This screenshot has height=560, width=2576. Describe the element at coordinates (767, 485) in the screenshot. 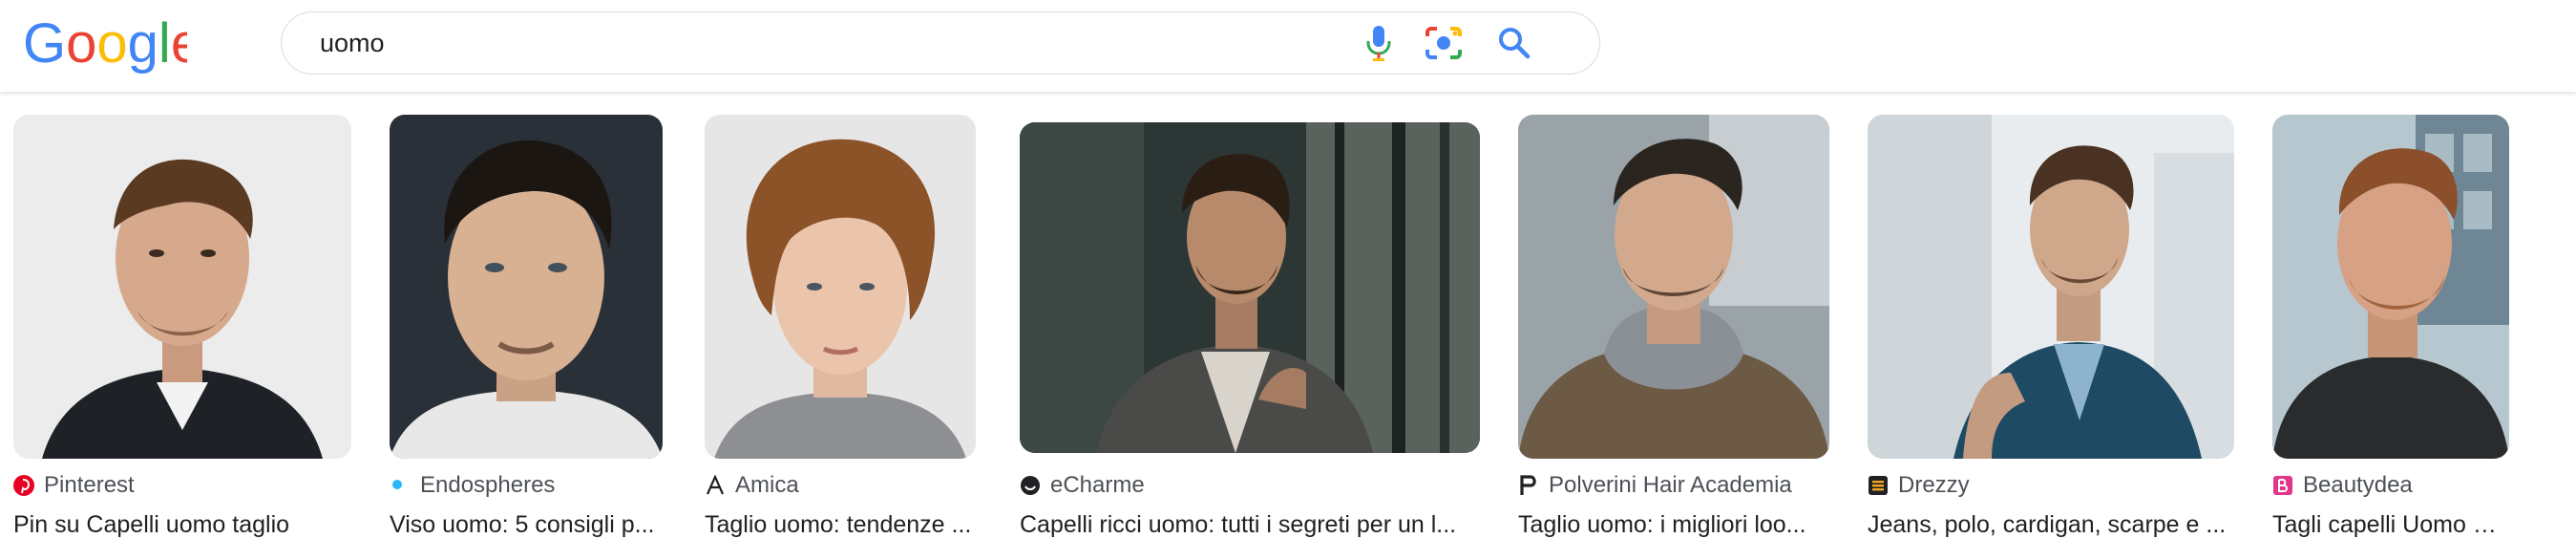

I see `result-source-label: Amica` at that location.